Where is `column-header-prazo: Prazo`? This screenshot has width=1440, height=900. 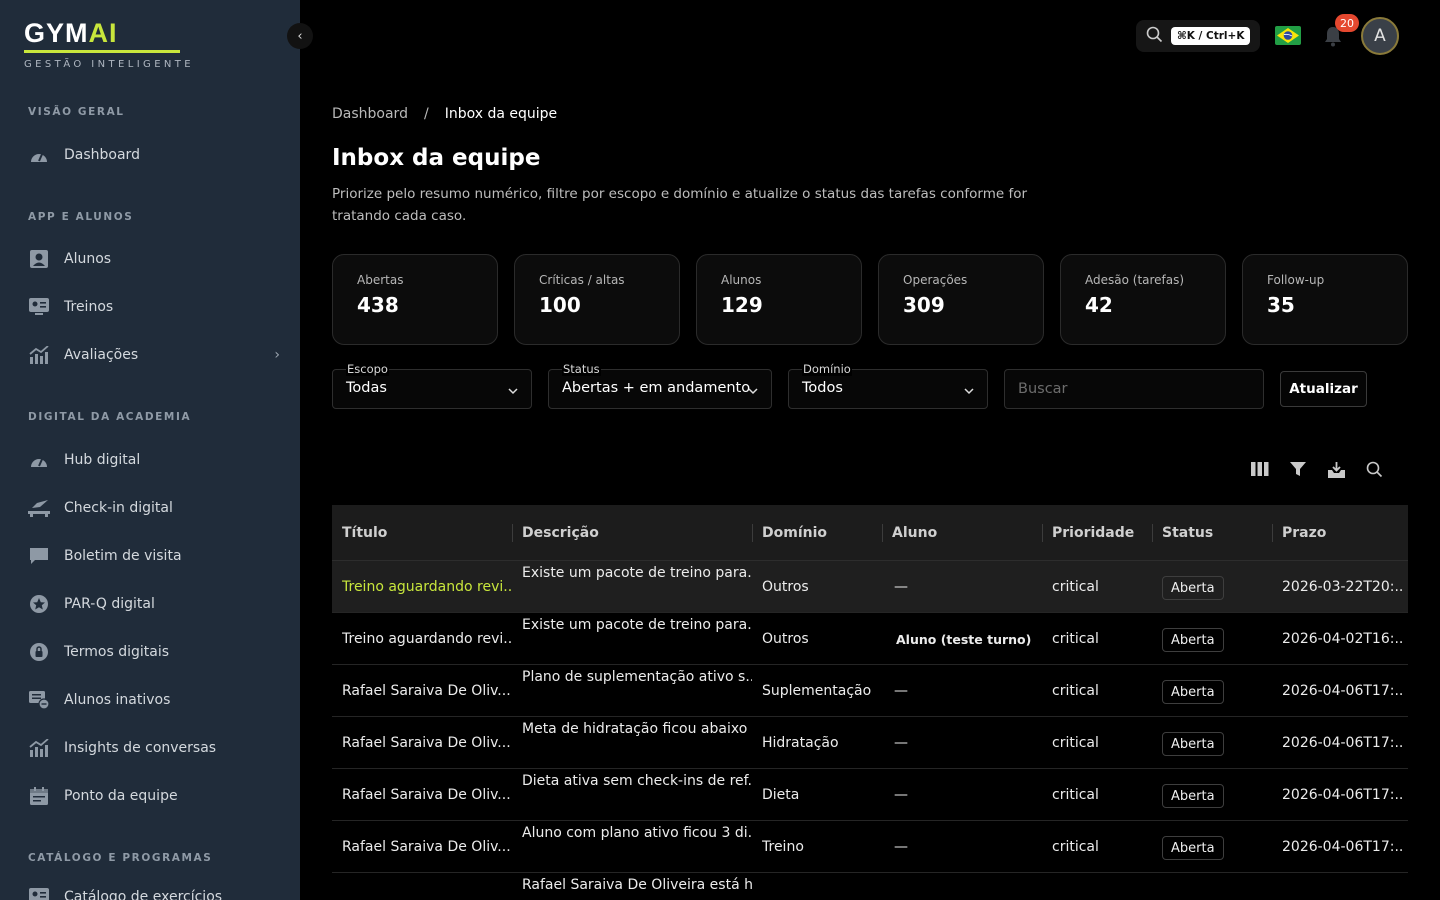
column-header-prazo: Prazo is located at coordinates (1299, 533).